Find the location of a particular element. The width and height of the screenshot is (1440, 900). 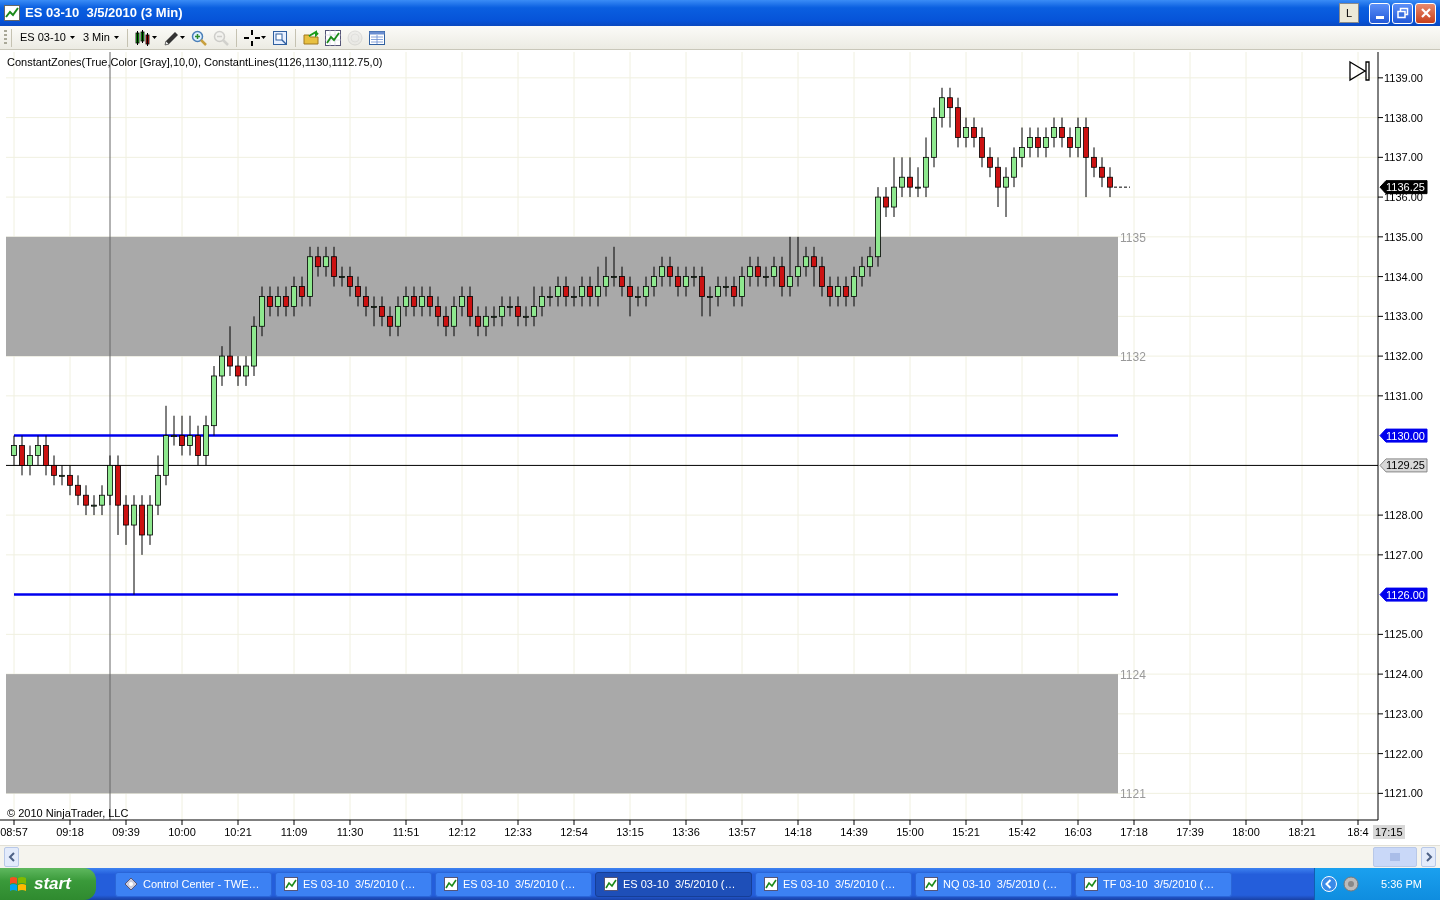

axis-label: 1138.00 is located at coordinates (1403, 117).